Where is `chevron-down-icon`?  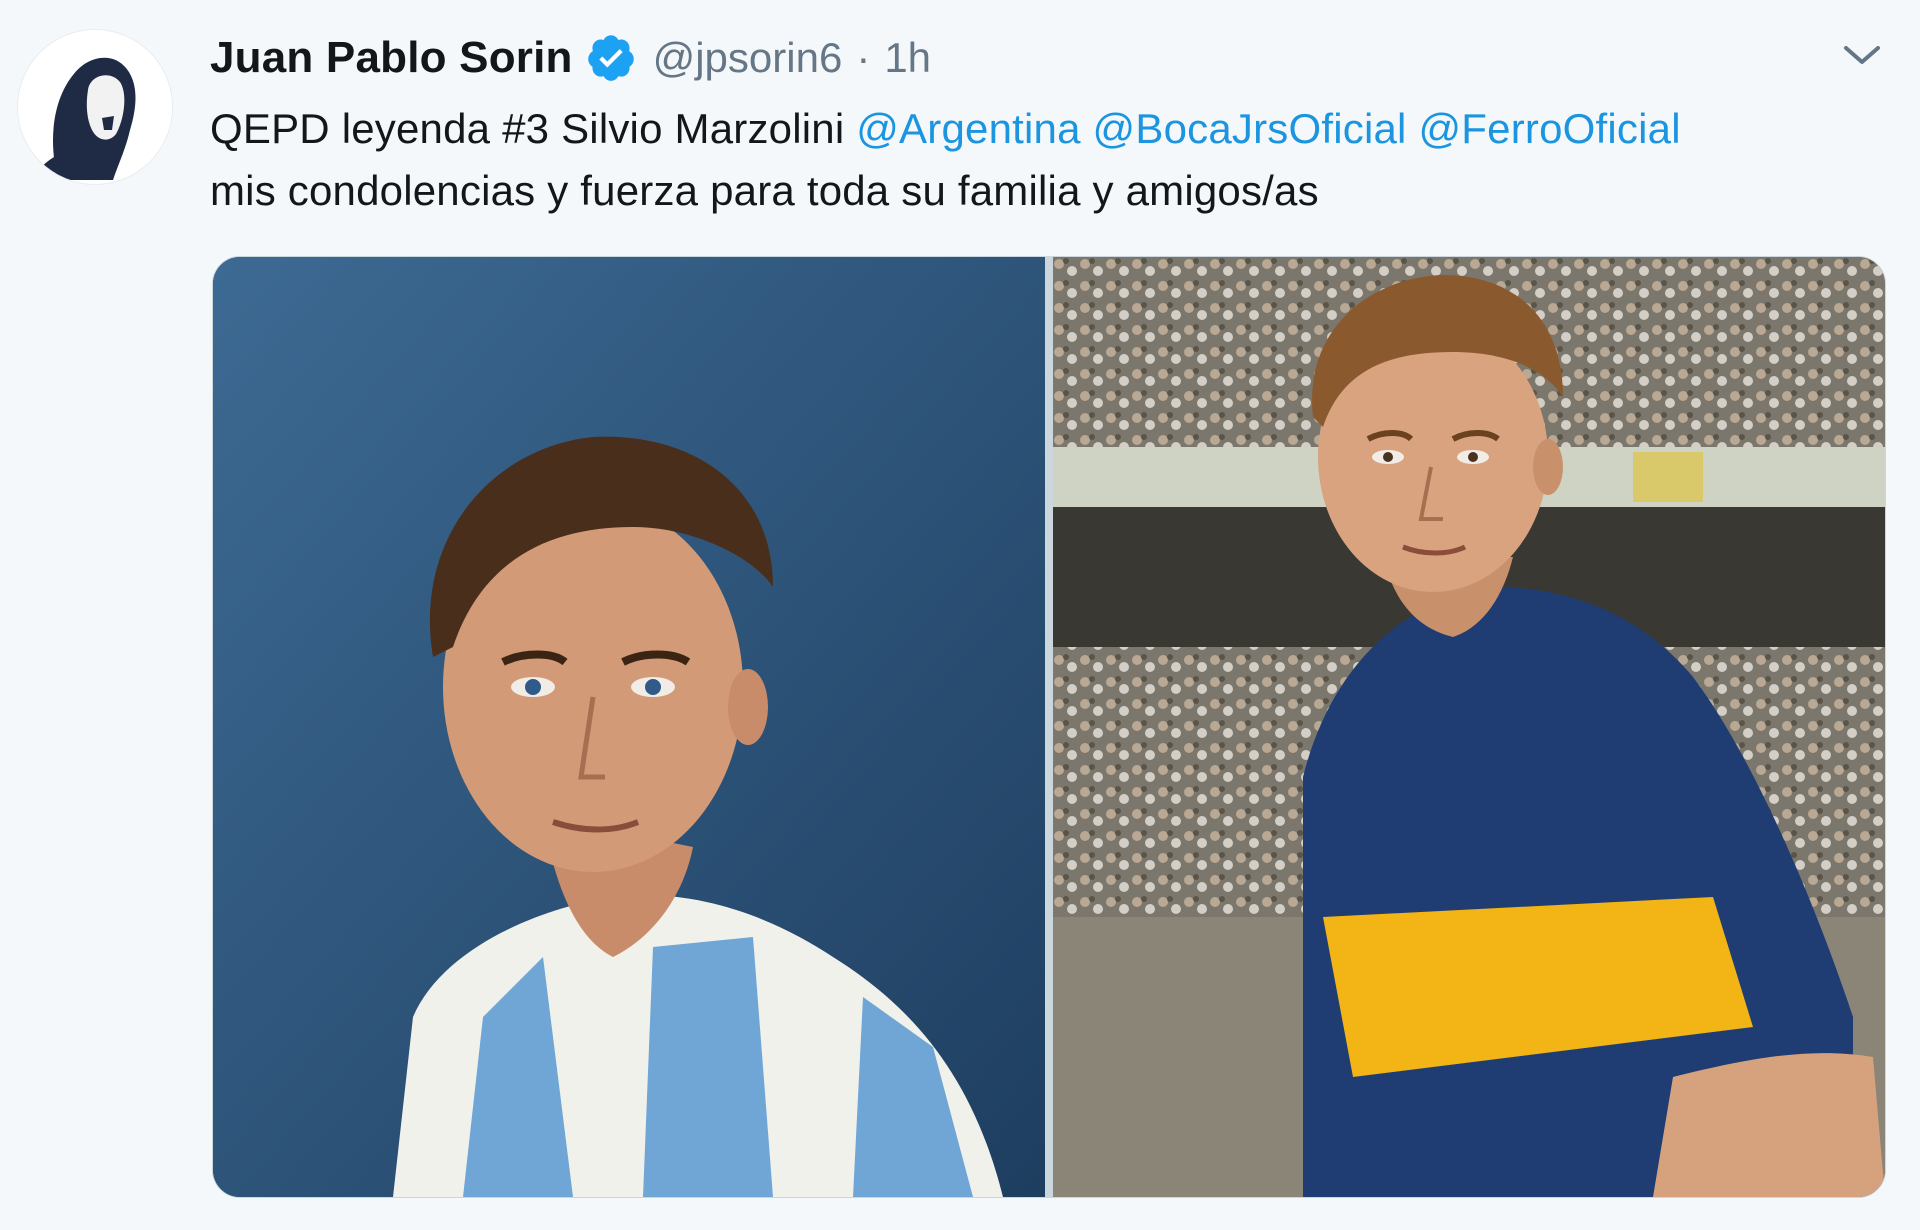
chevron-down-icon is located at coordinates (1862, 55).